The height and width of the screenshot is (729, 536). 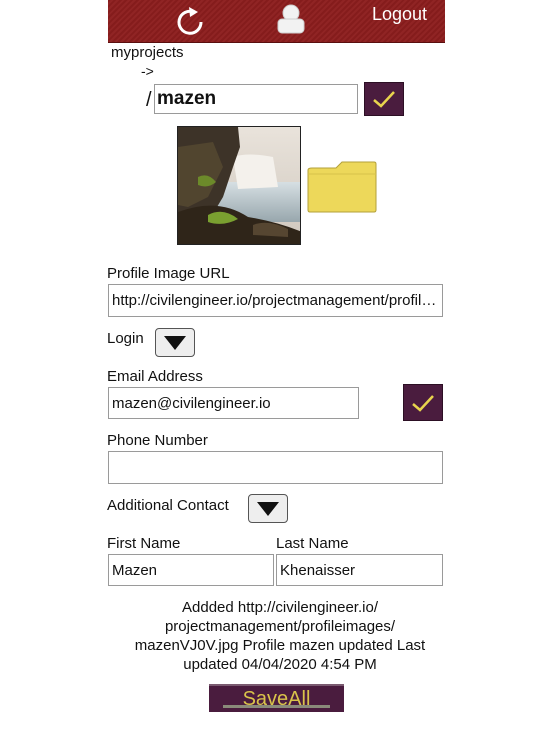 What do you see at coordinates (233, 403) in the screenshot?
I see `email-field` at bounding box center [233, 403].